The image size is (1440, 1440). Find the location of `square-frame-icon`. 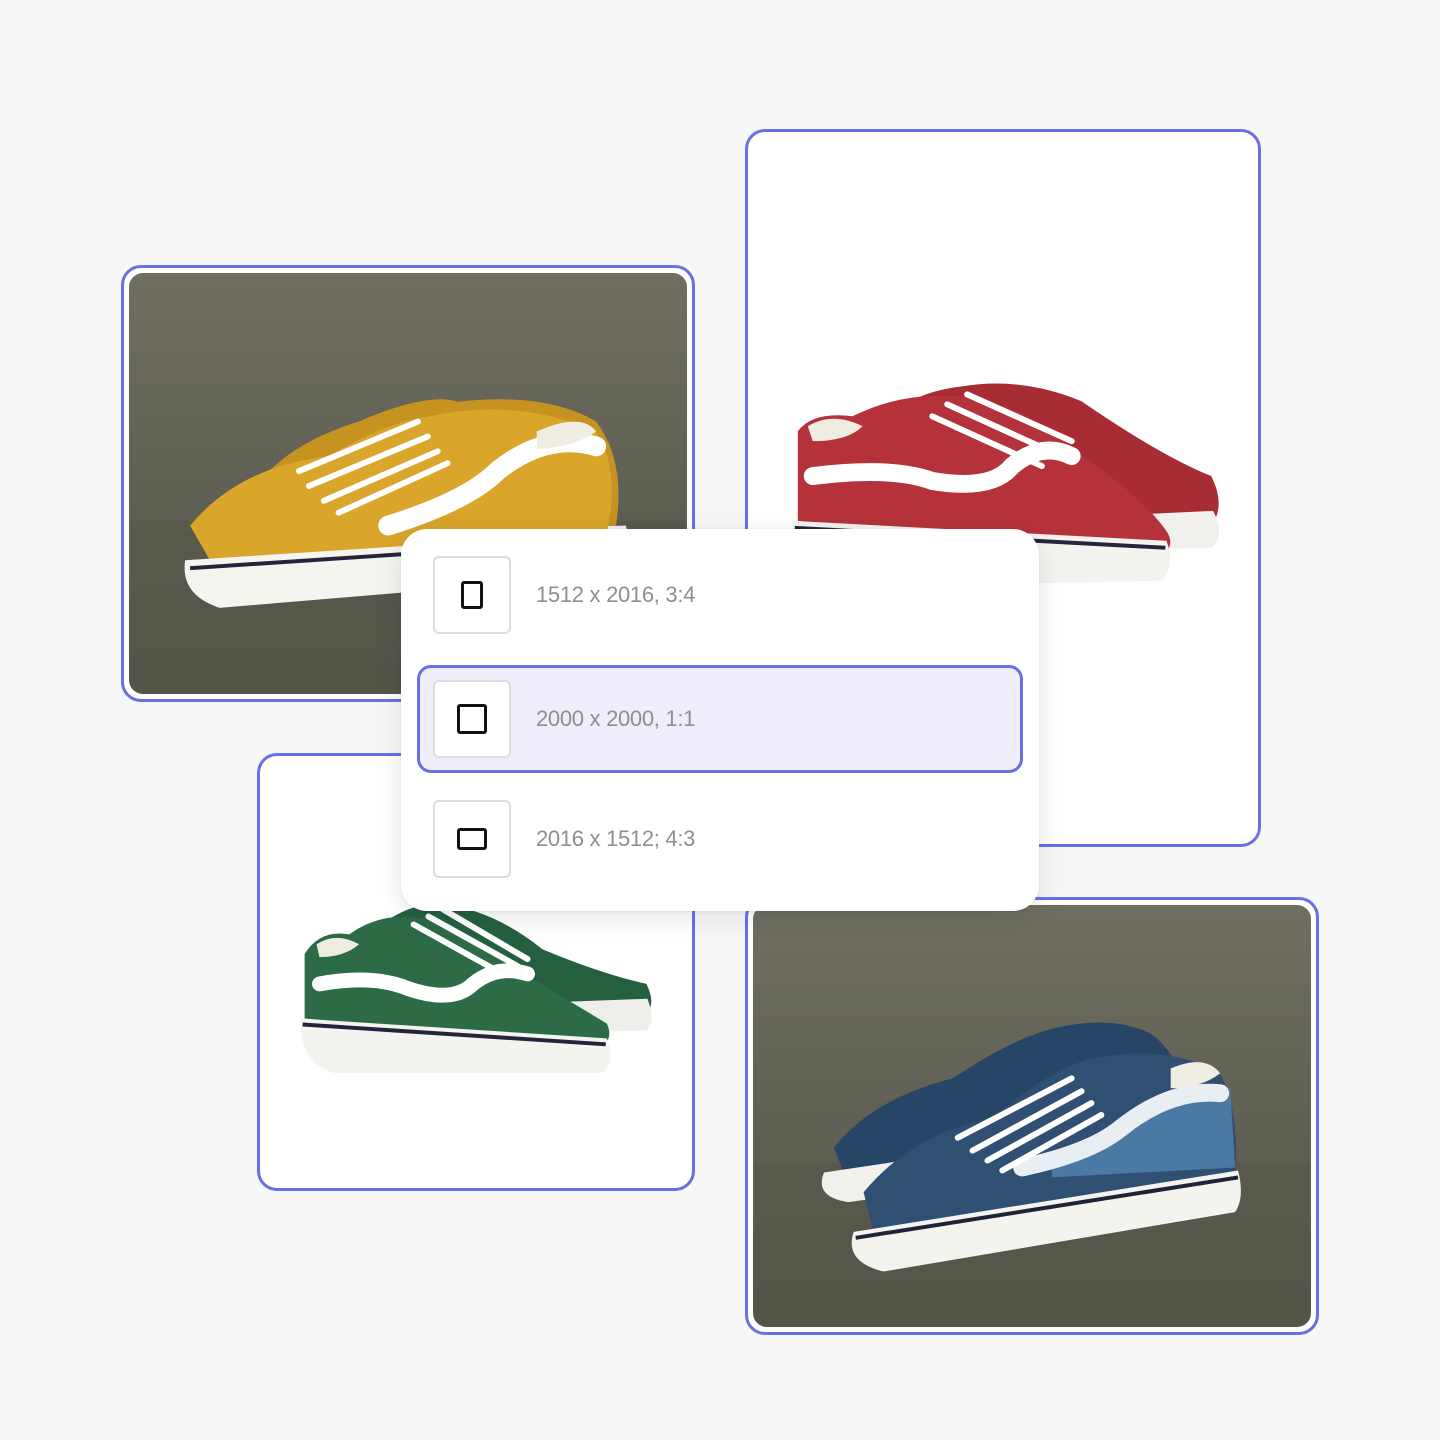

square-frame-icon is located at coordinates (472, 719).